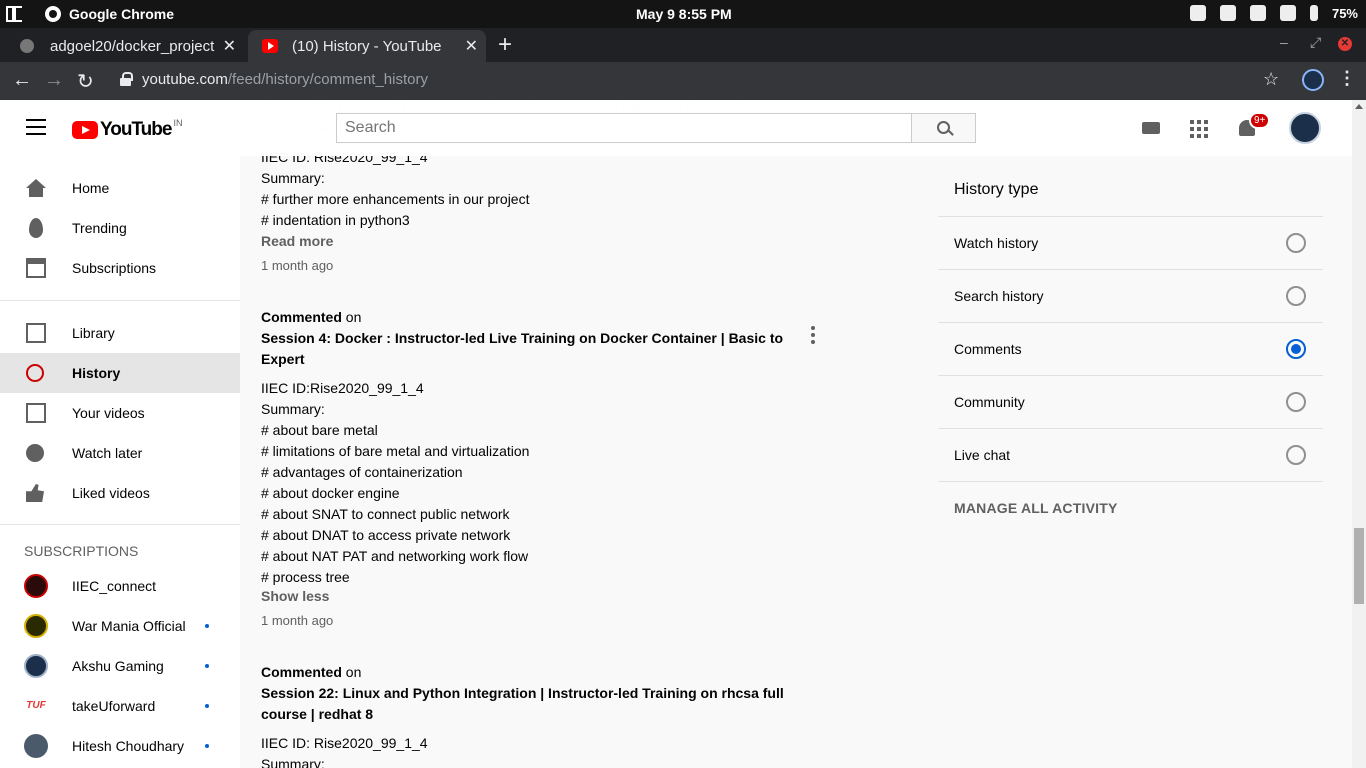  Describe the element at coordinates (996, 189) in the screenshot. I see `history-type-title: History type` at that location.